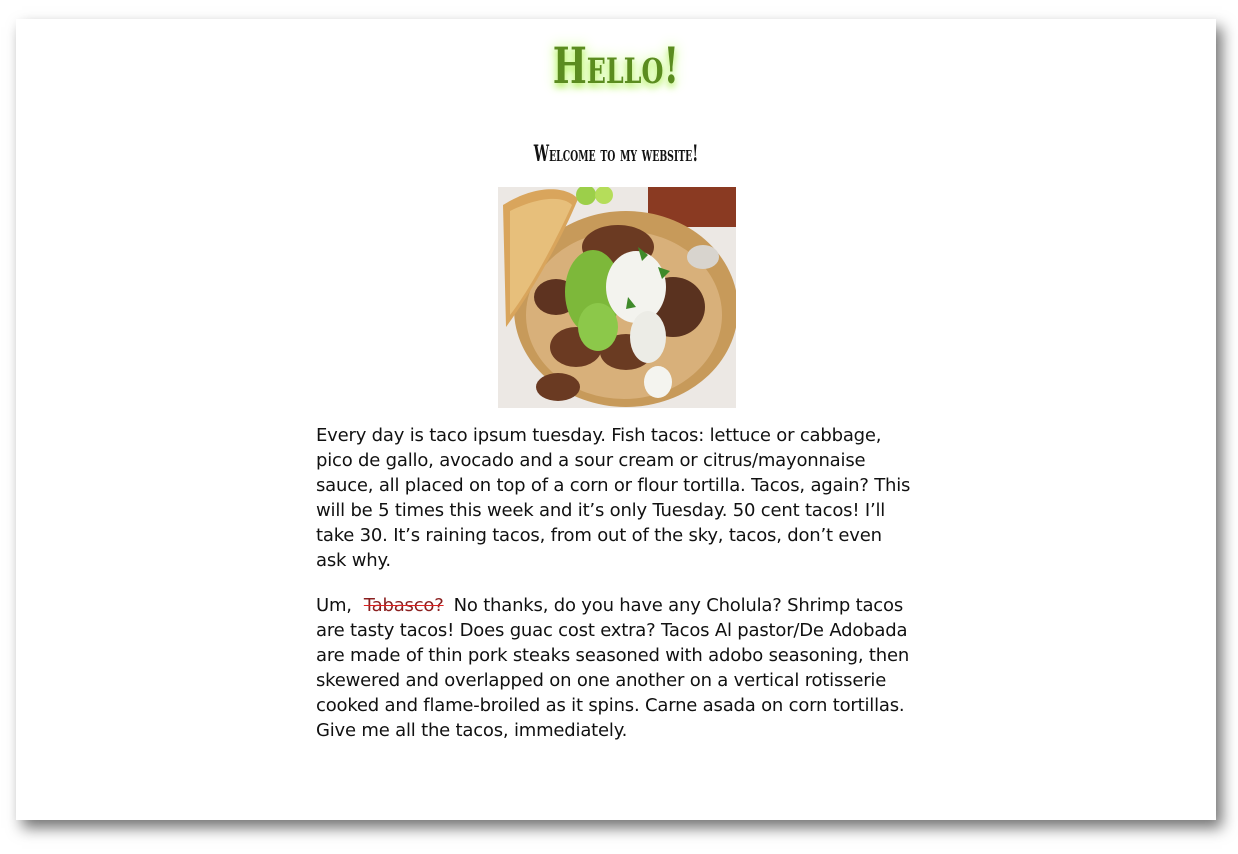 The width and height of the screenshot is (1238, 854). What do you see at coordinates (616, 65) in the screenshot?
I see `page-title: Hello!` at bounding box center [616, 65].